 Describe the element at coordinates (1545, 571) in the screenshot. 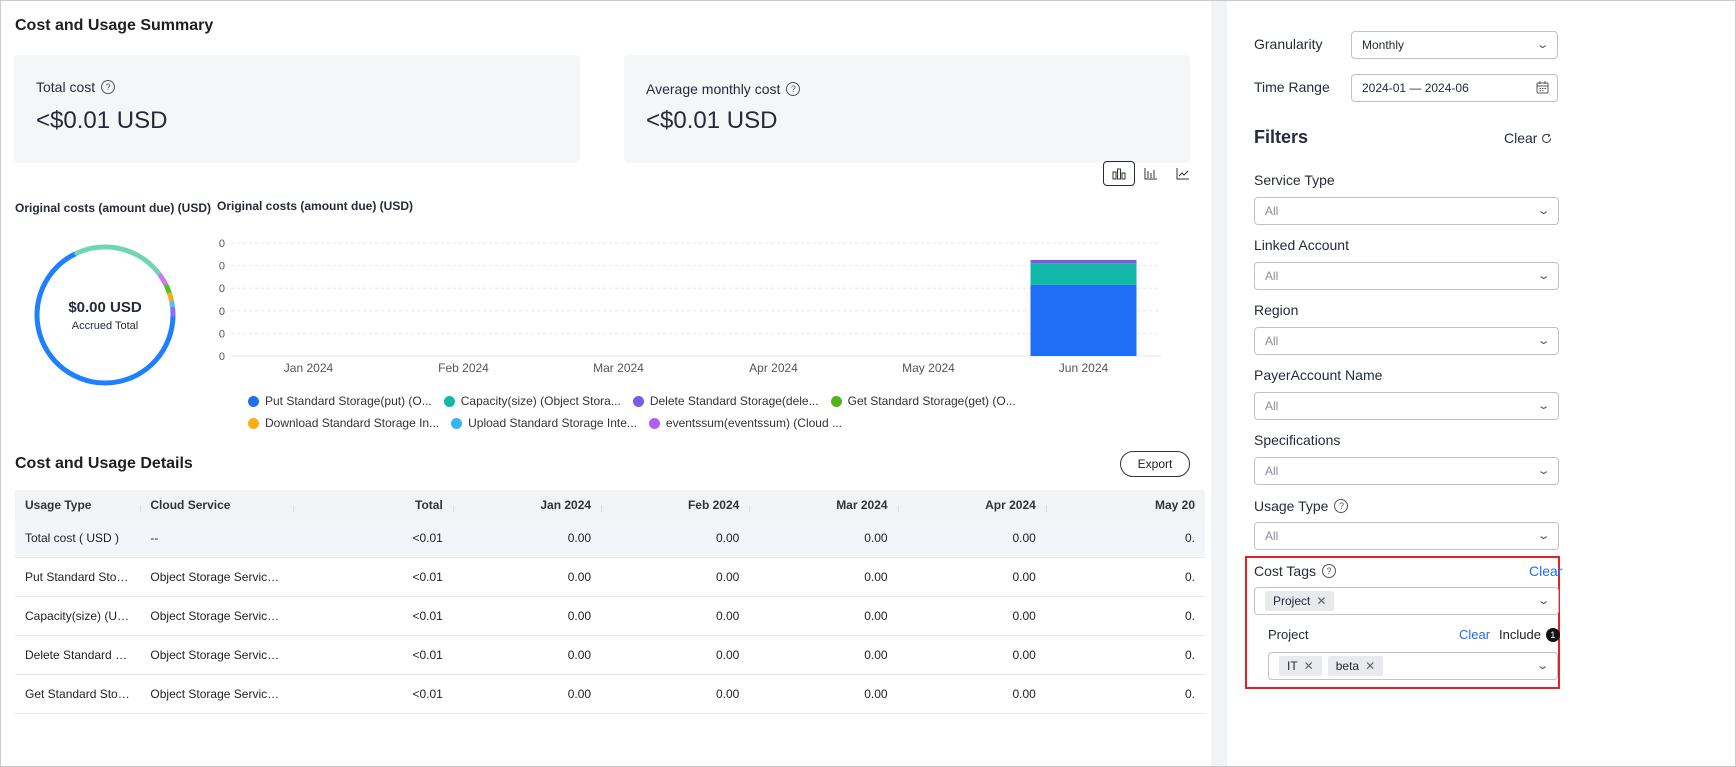

I see `cost-tags-clear: Clear` at that location.